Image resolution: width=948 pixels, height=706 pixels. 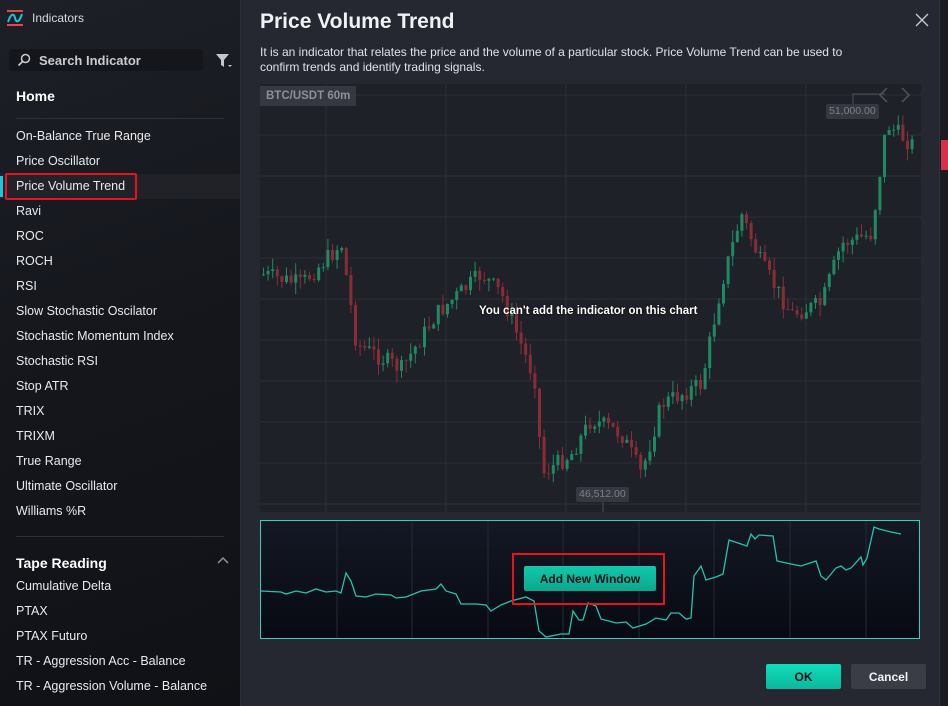 I want to click on indicator-item-trix: TRIX, so click(x=120, y=411).